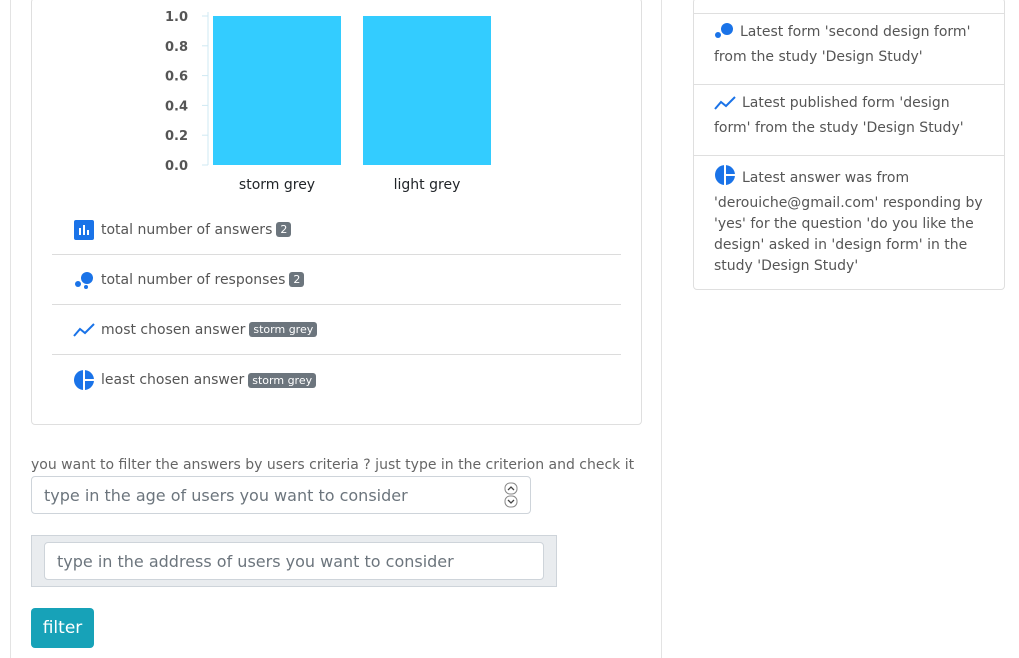 This screenshot has width=1019, height=658. I want to click on address-filter-group, so click(294, 561).